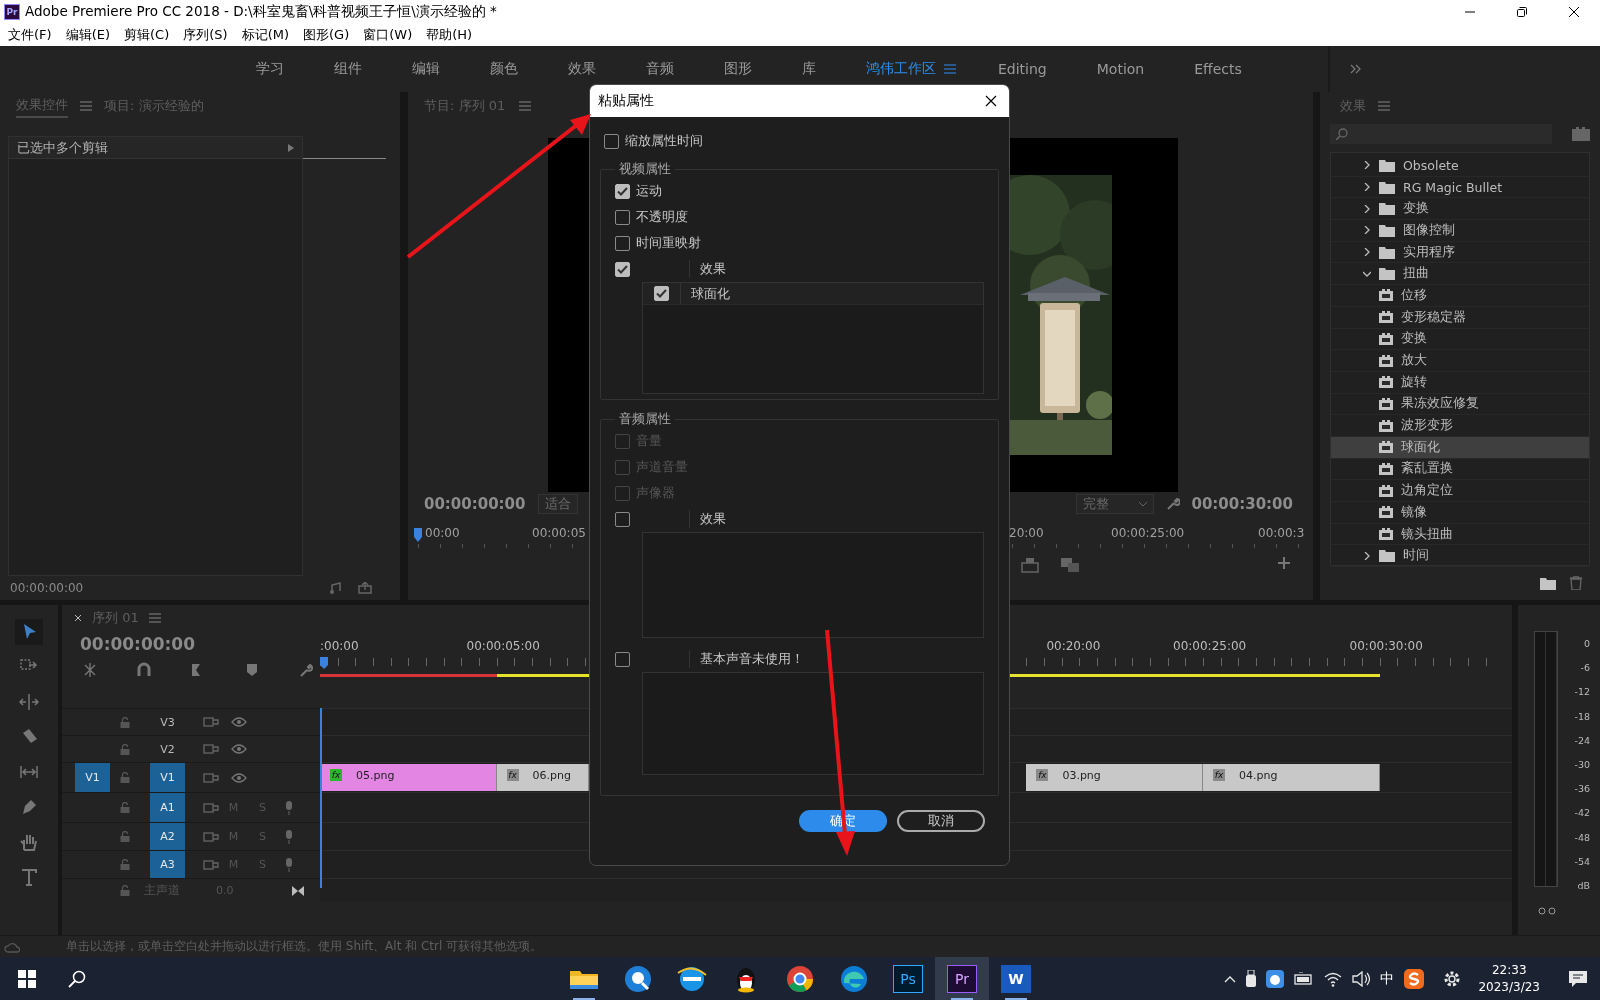  Describe the element at coordinates (1586, 643) in the screenshot. I see `meter-scale-label: 0` at that location.